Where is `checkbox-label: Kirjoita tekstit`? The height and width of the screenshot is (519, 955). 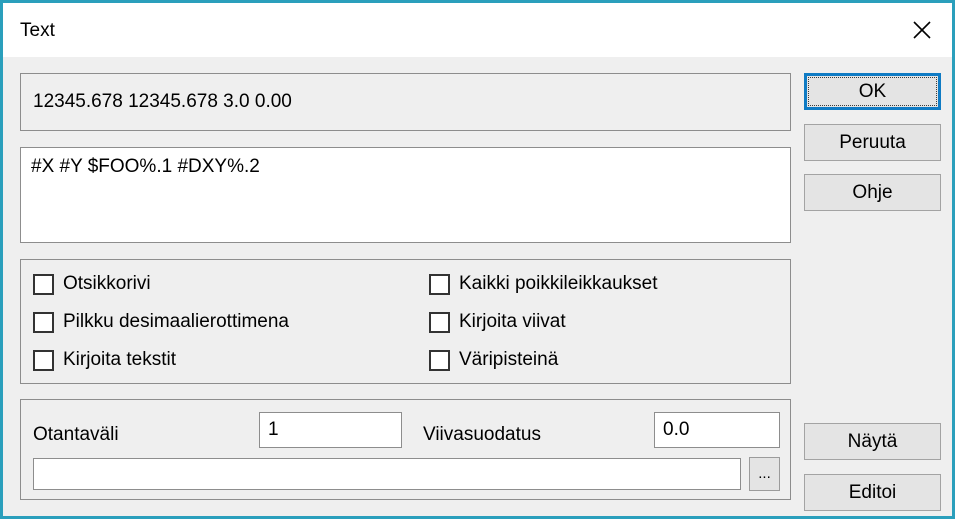 checkbox-label: Kirjoita tekstit is located at coordinates (119, 359).